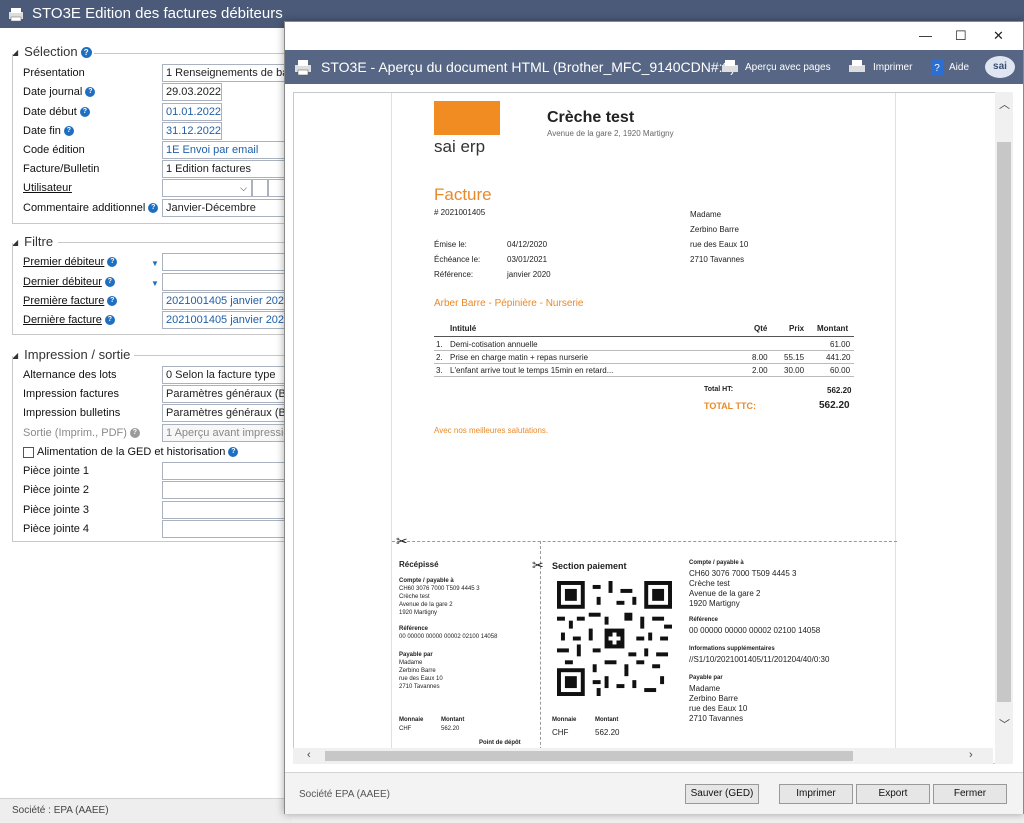  What do you see at coordinates (1004, 724) in the screenshot?
I see `scroll-down-icon: ﹀` at bounding box center [1004, 724].